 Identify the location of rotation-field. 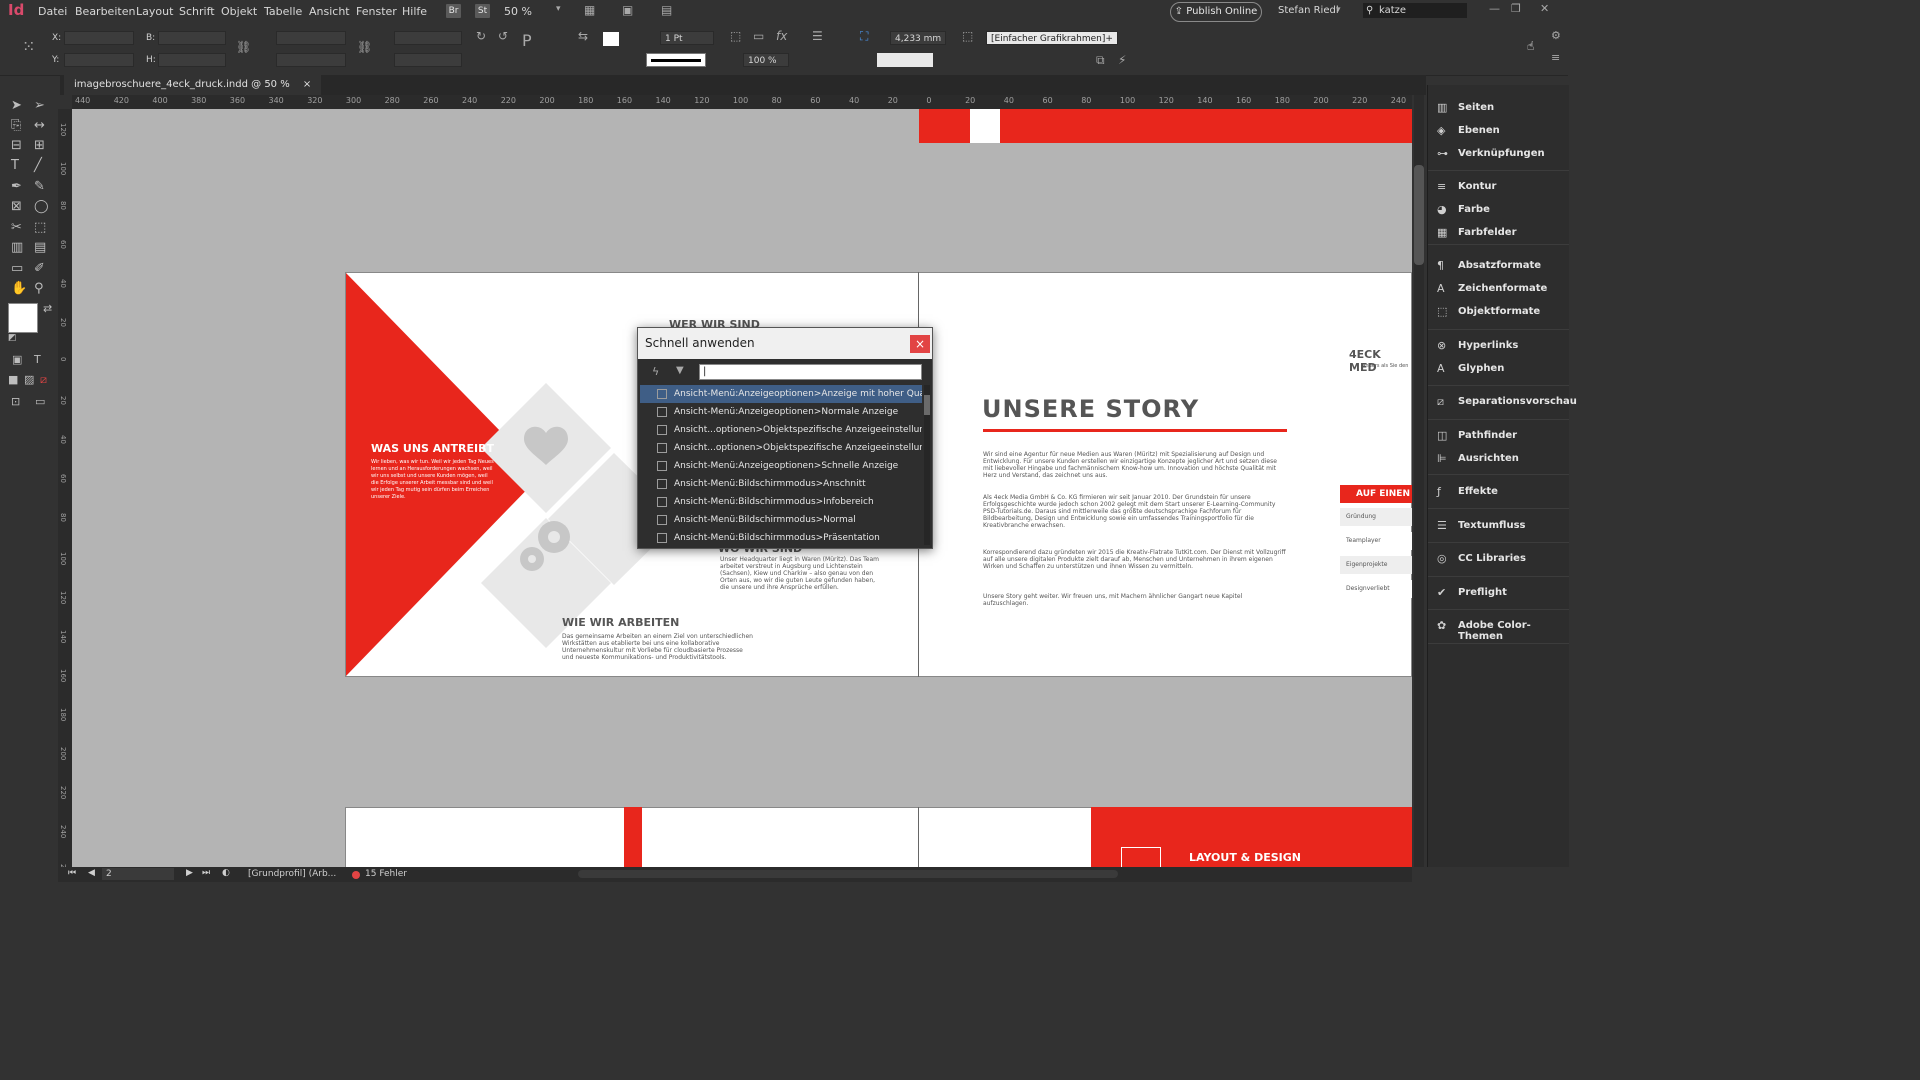
(428, 38).